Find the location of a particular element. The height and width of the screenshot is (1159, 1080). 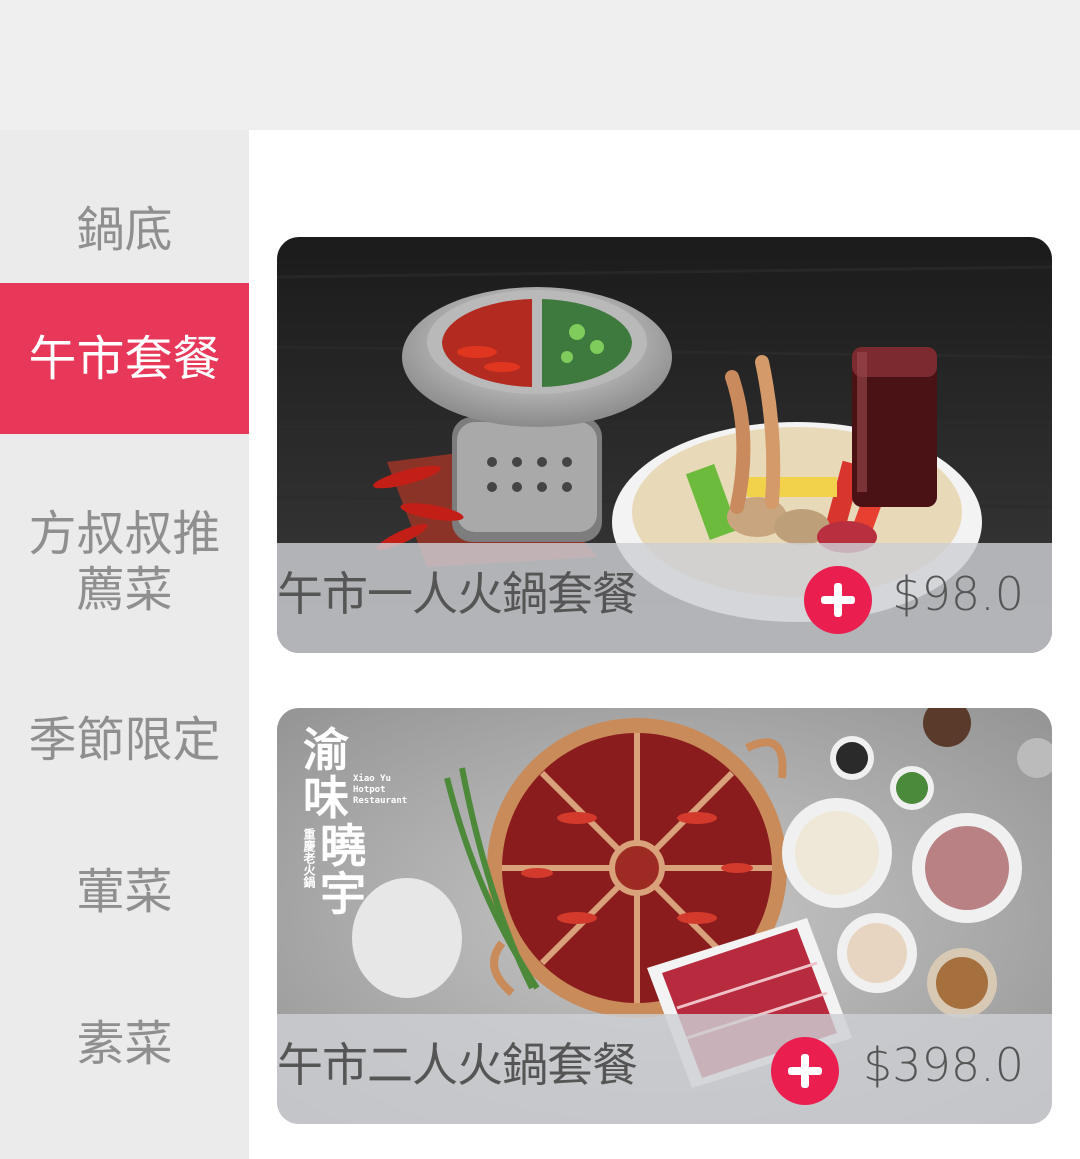

sidebar-item-seasonal: 季節限定 is located at coordinates (124, 740).